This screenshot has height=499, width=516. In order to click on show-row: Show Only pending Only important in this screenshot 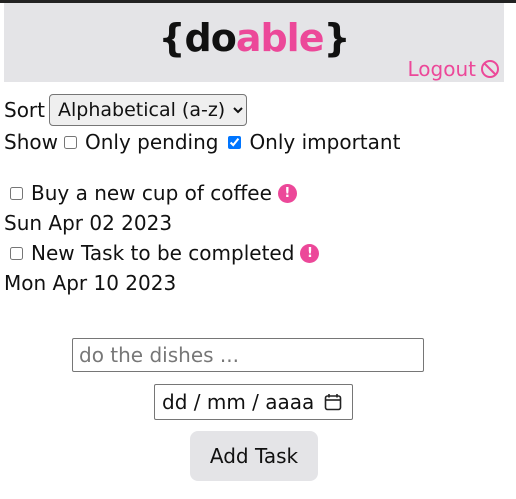, I will do `click(204, 142)`.